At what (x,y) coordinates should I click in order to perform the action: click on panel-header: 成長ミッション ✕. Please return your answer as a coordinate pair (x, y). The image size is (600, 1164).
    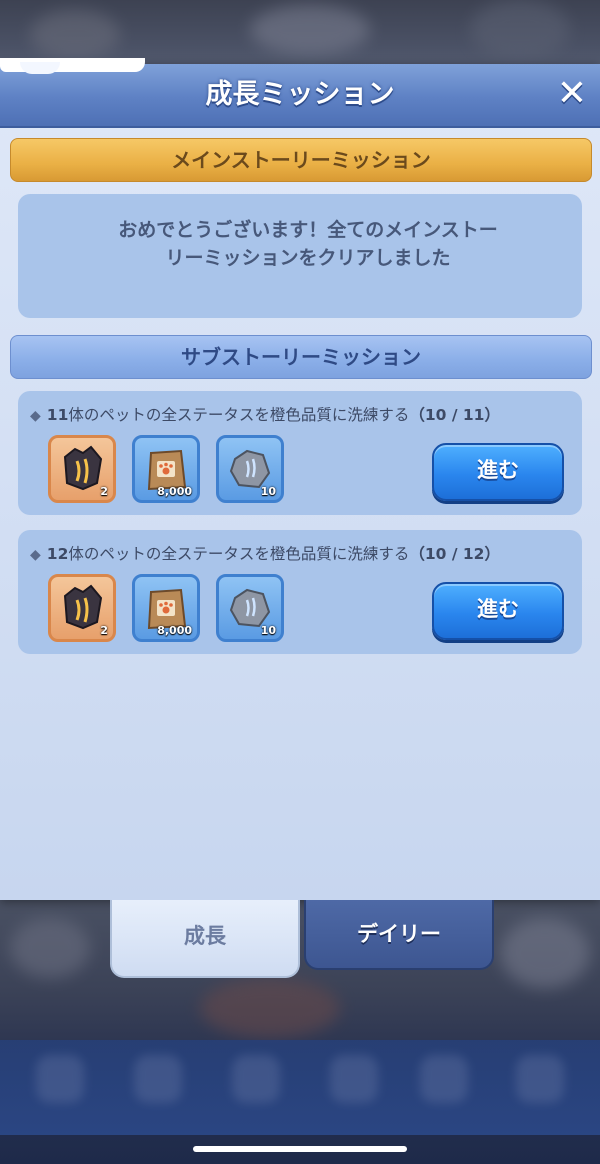
    Looking at the image, I should click on (300, 93).